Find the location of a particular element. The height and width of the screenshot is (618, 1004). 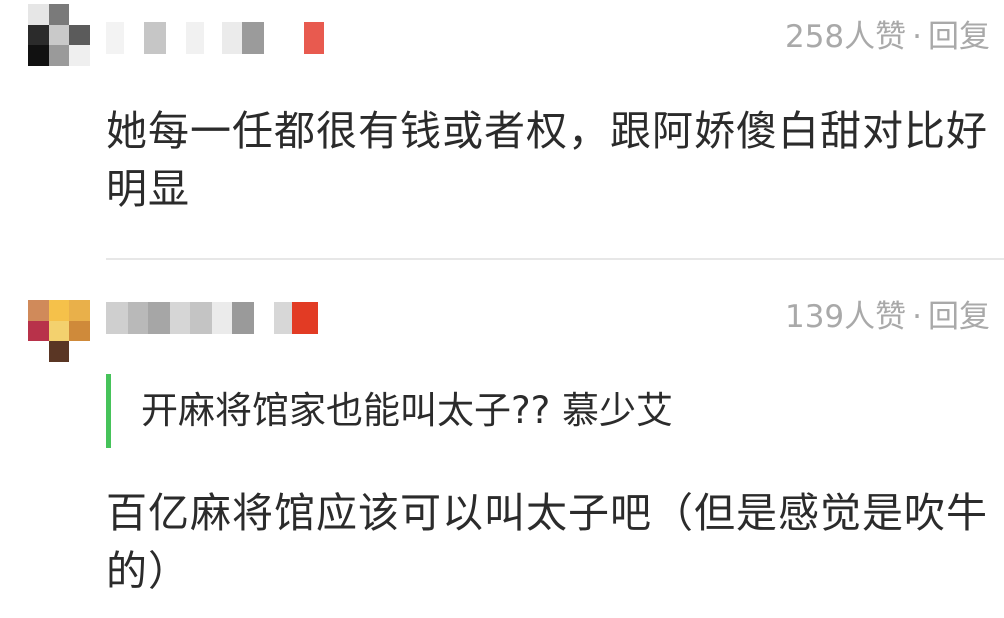

comment-meta: 258人赞 · 回复 is located at coordinates (887, 37).